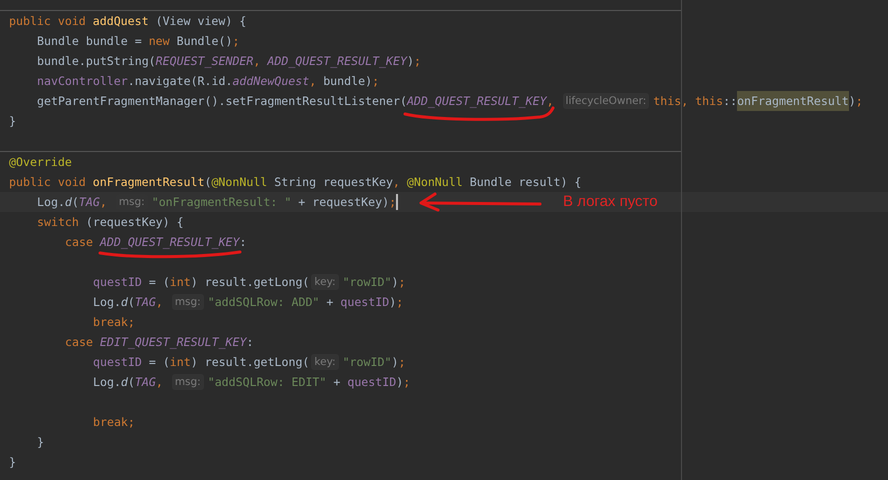 Image resolution: width=888 pixels, height=480 pixels. Describe the element at coordinates (138, 41) in the screenshot. I see `code-line: Bundle bundle = new Bundle();` at that location.